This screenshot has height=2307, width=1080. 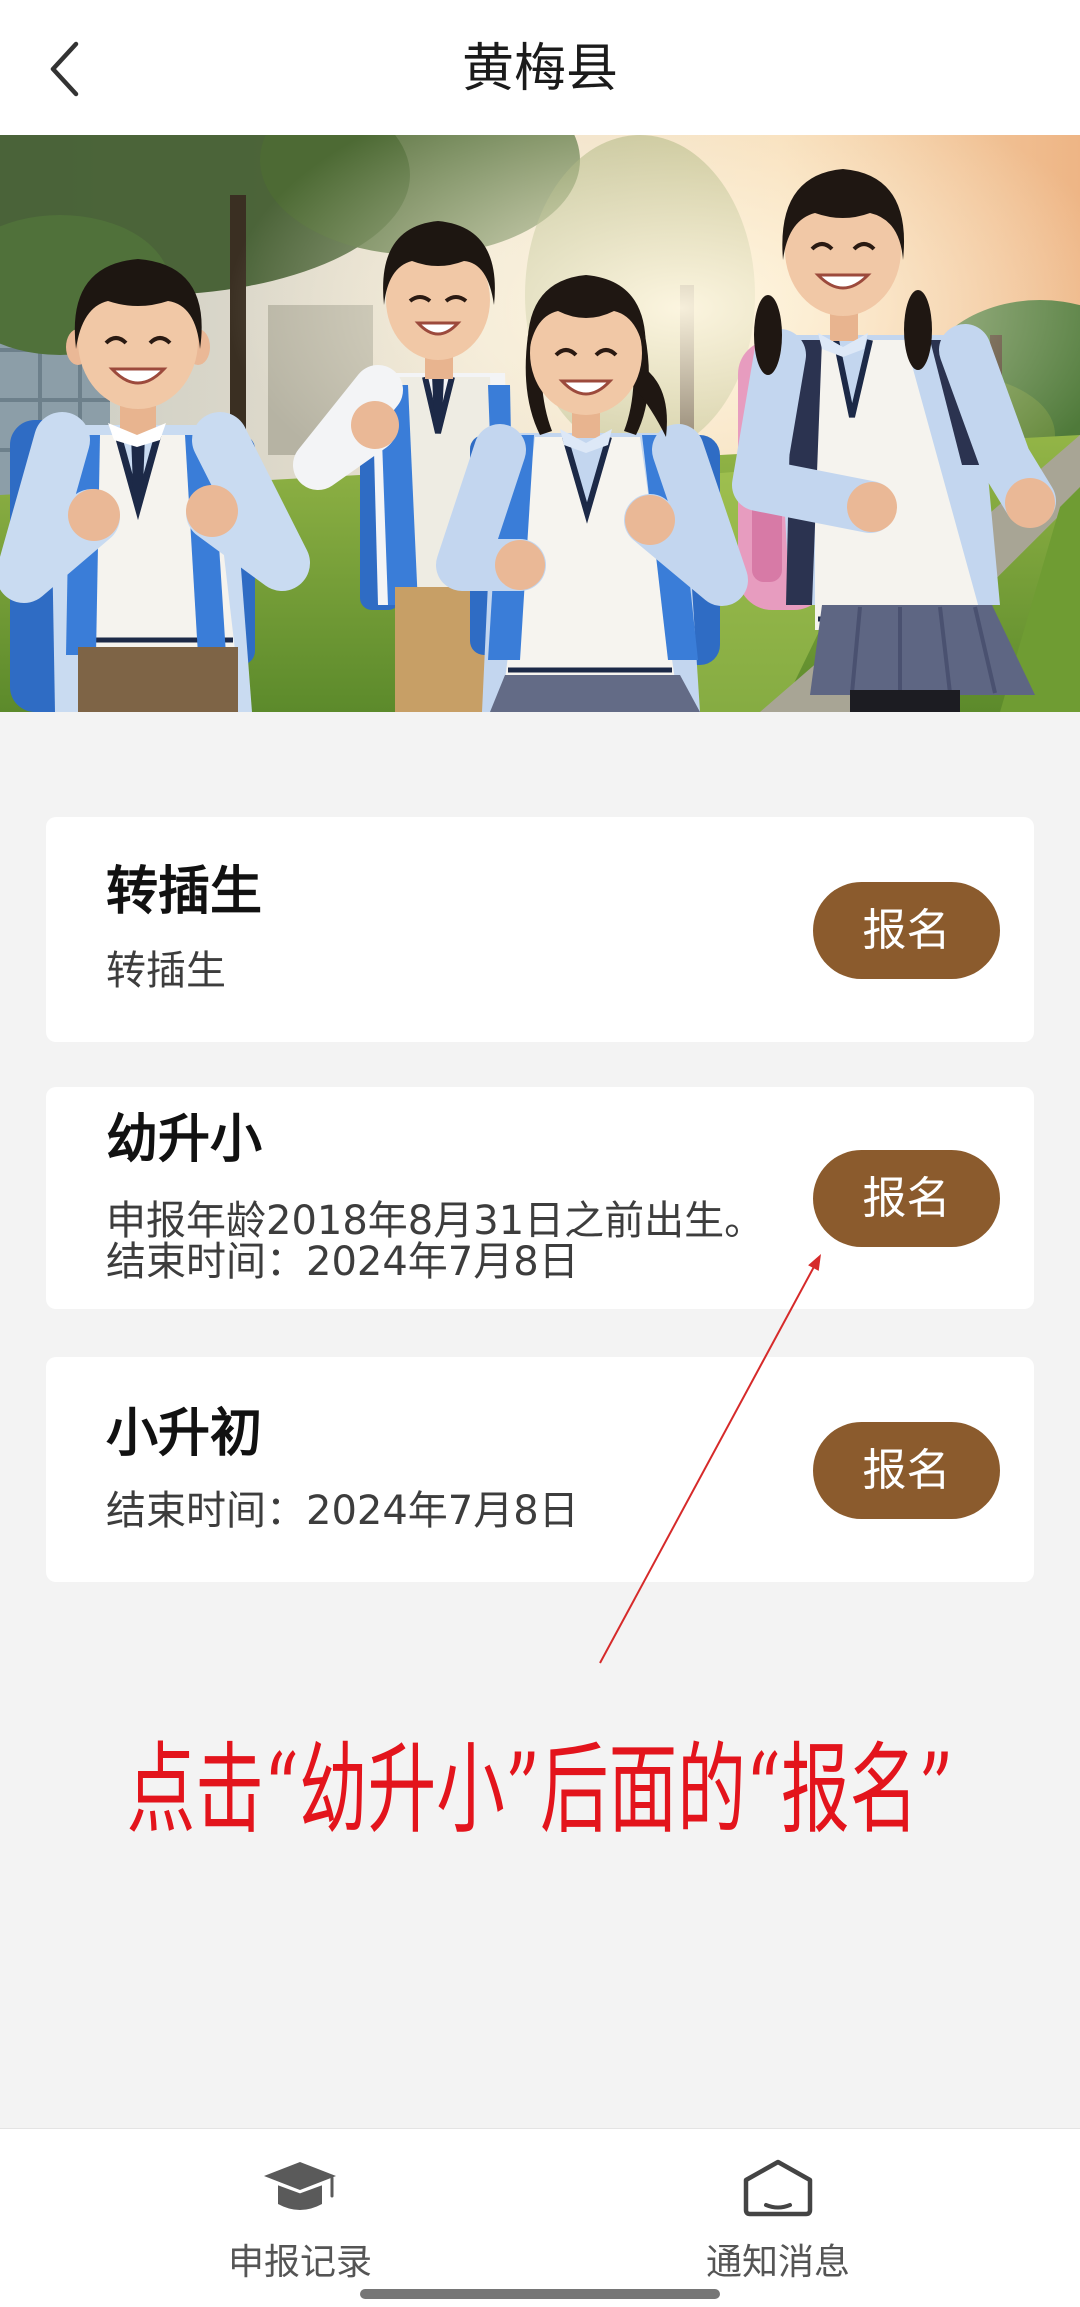 What do you see at coordinates (540, 929) in the screenshot?
I see `registration-card-transfer: 转插生 转插生 报名` at bounding box center [540, 929].